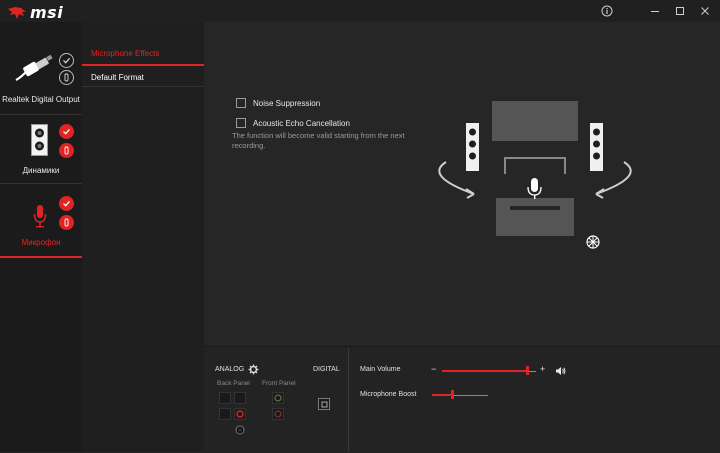 This screenshot has height=453, width=720. I want to click on volume-minus-button: −, so click(433, 369).